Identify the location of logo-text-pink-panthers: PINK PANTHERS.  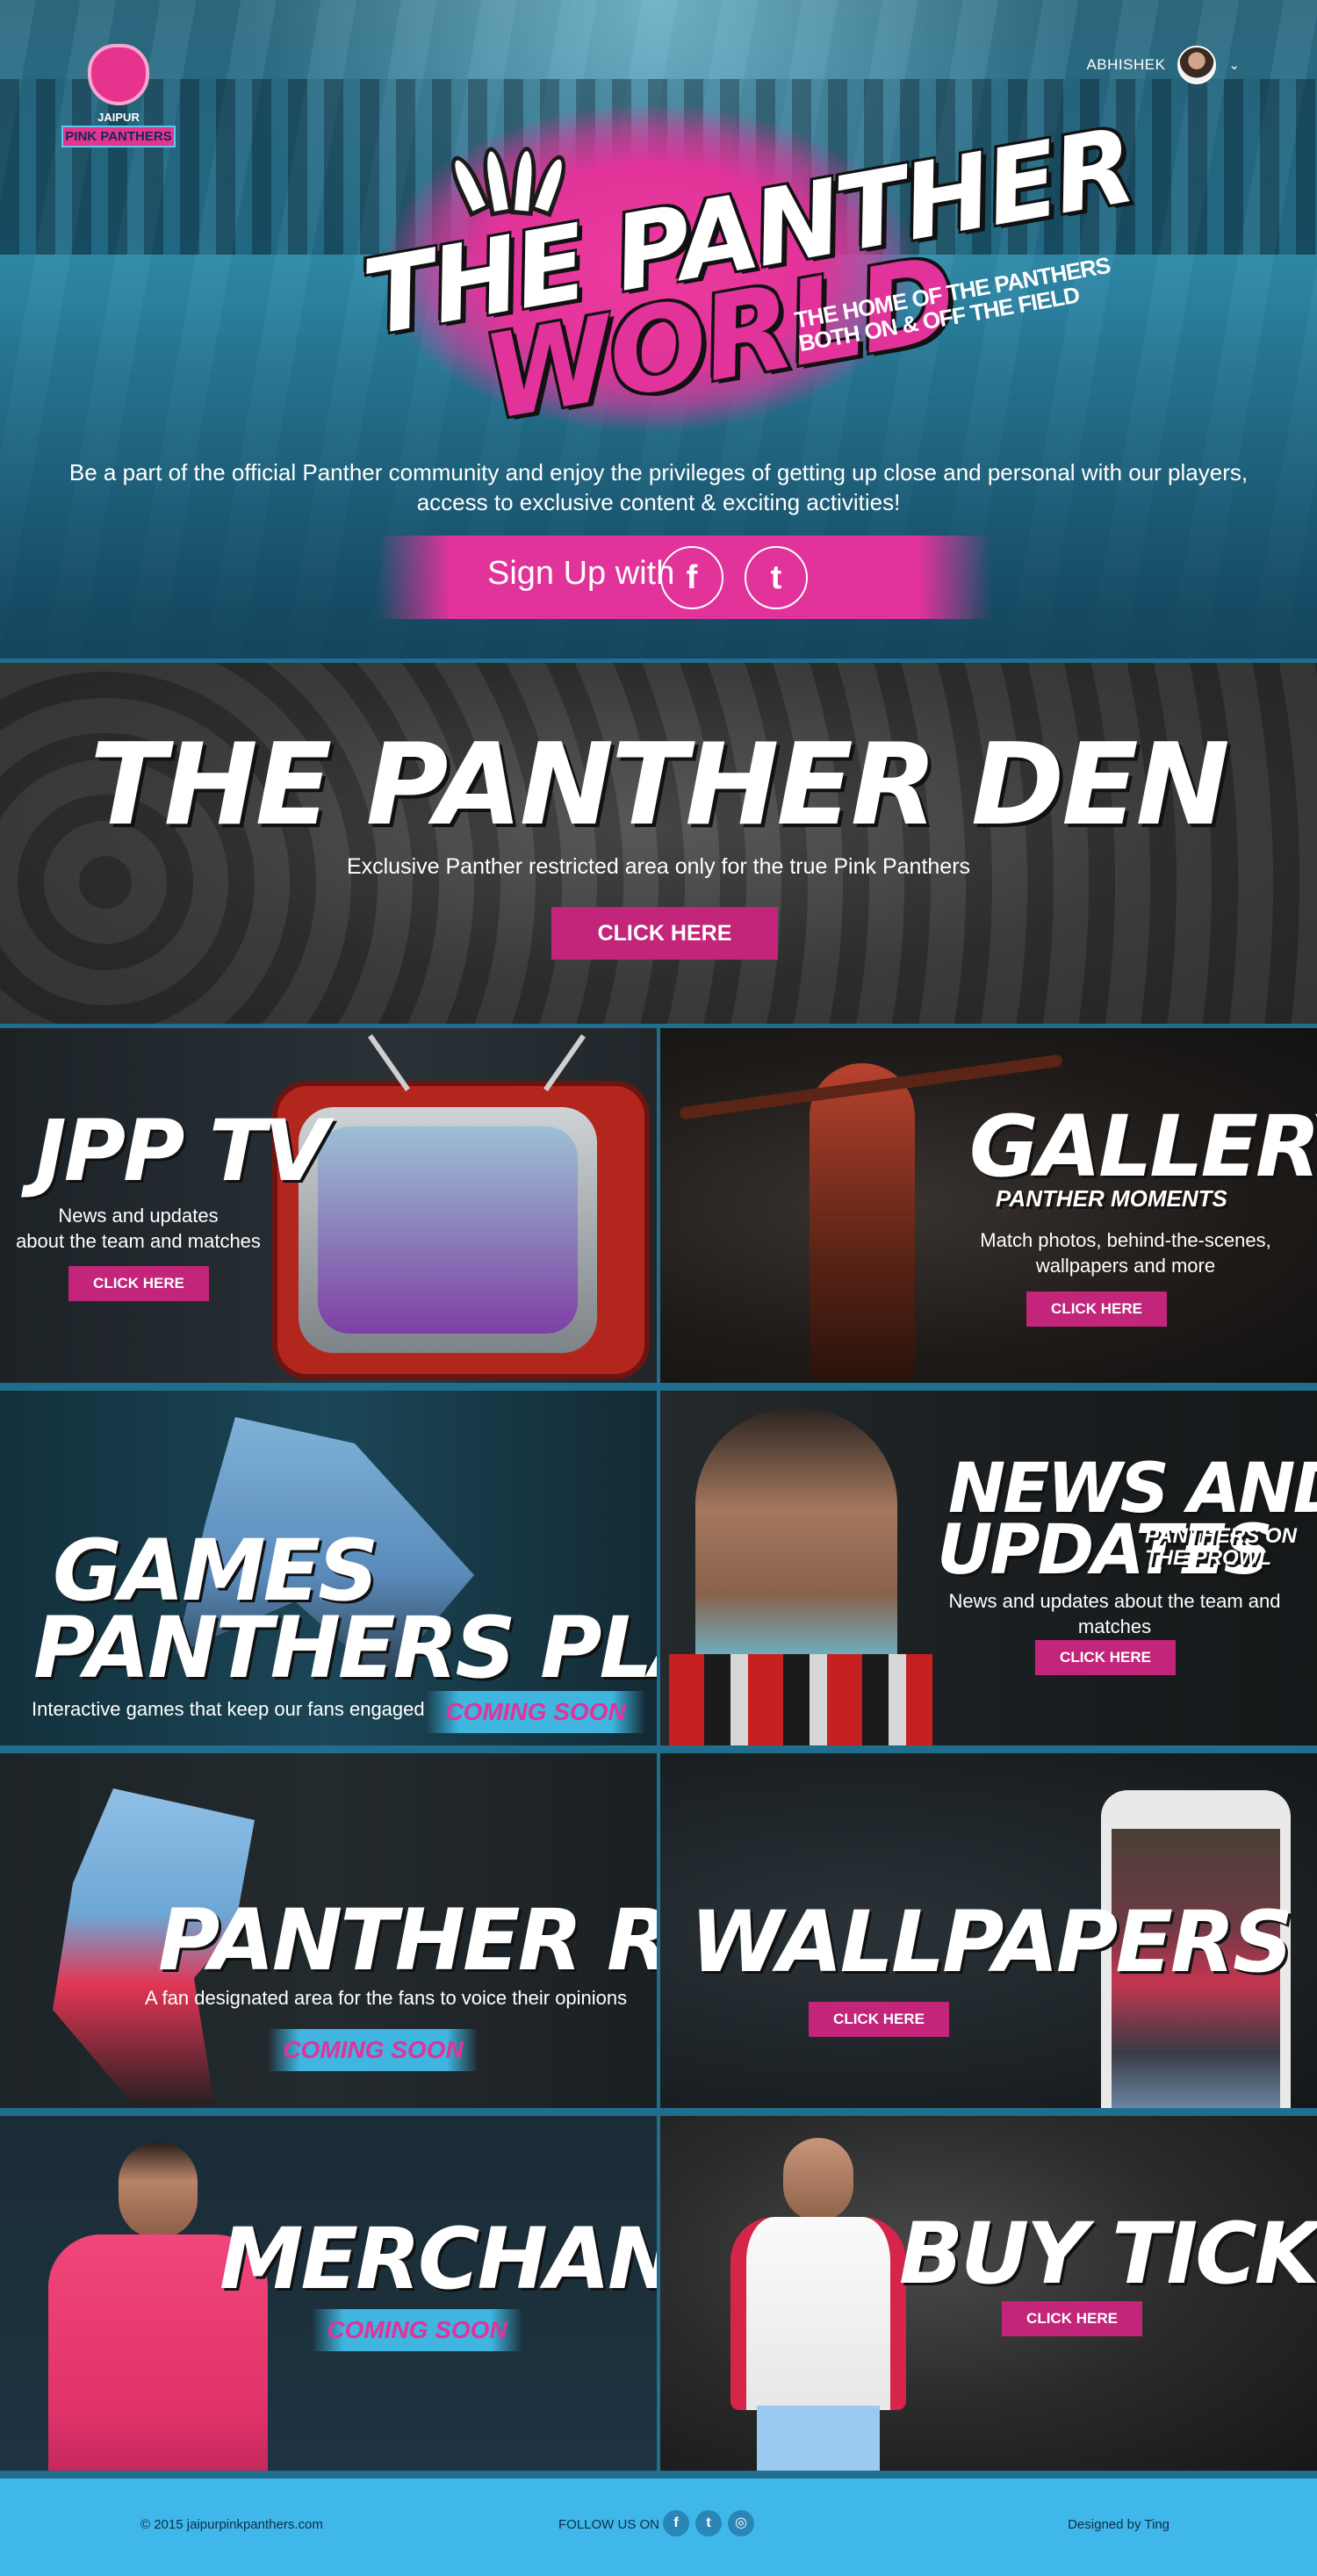
(119, 137).